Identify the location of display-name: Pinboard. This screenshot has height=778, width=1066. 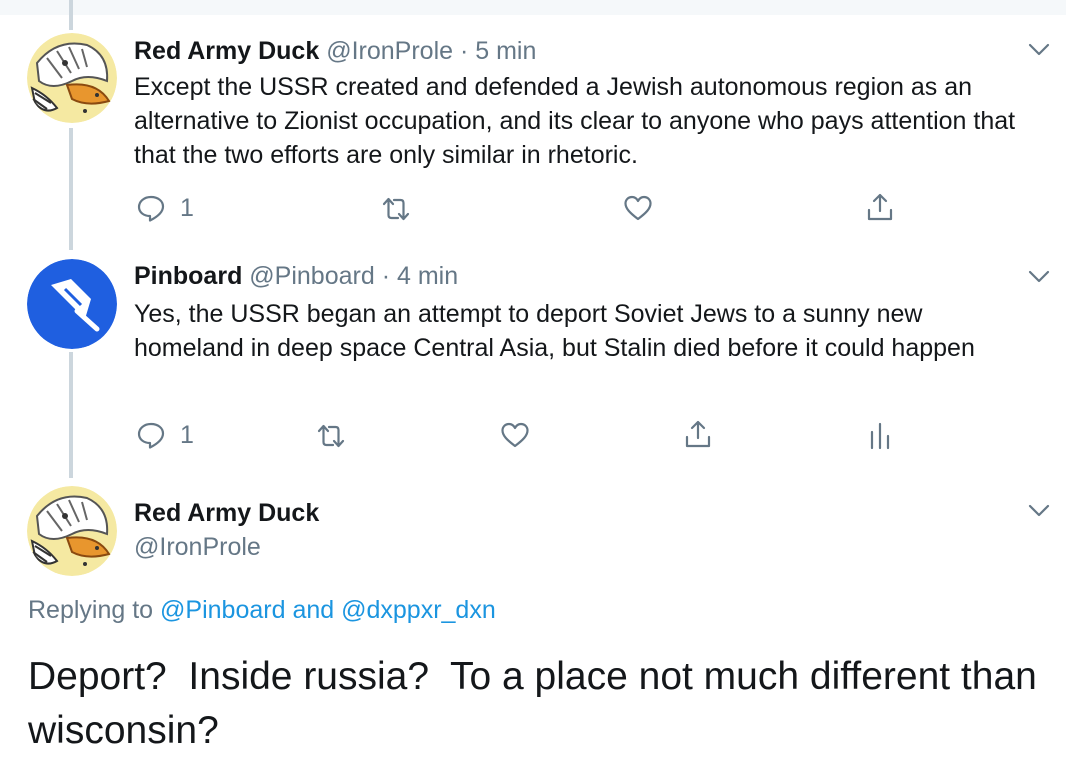
(188, 276).